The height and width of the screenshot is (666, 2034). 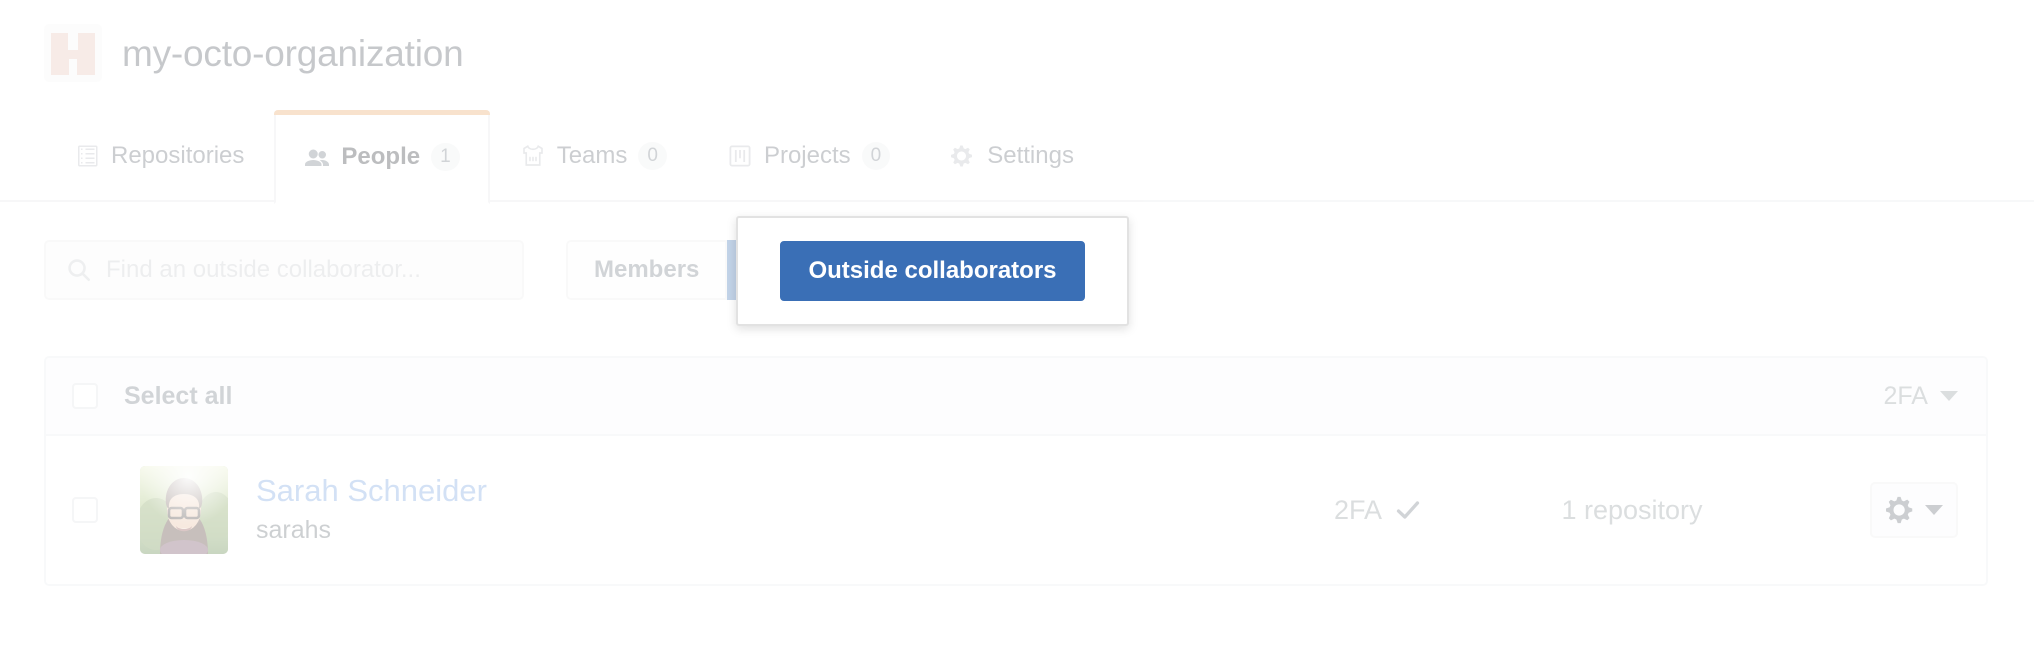 I want to click on tab-label: Repositories, so click(x=178, y=155).